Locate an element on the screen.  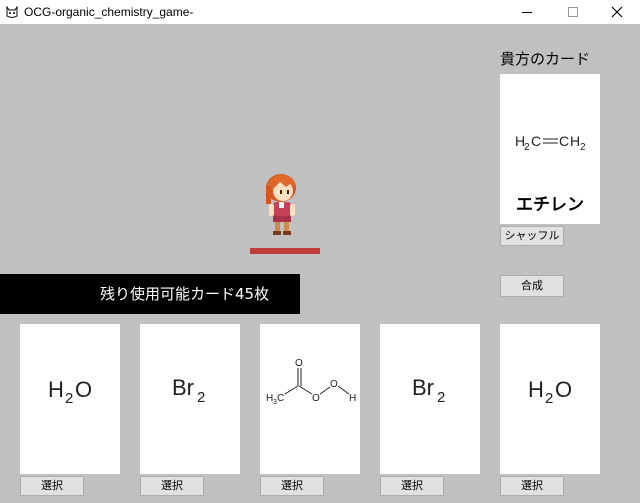
shuffle-button: シャッフル is located at coordinates (532, 236).